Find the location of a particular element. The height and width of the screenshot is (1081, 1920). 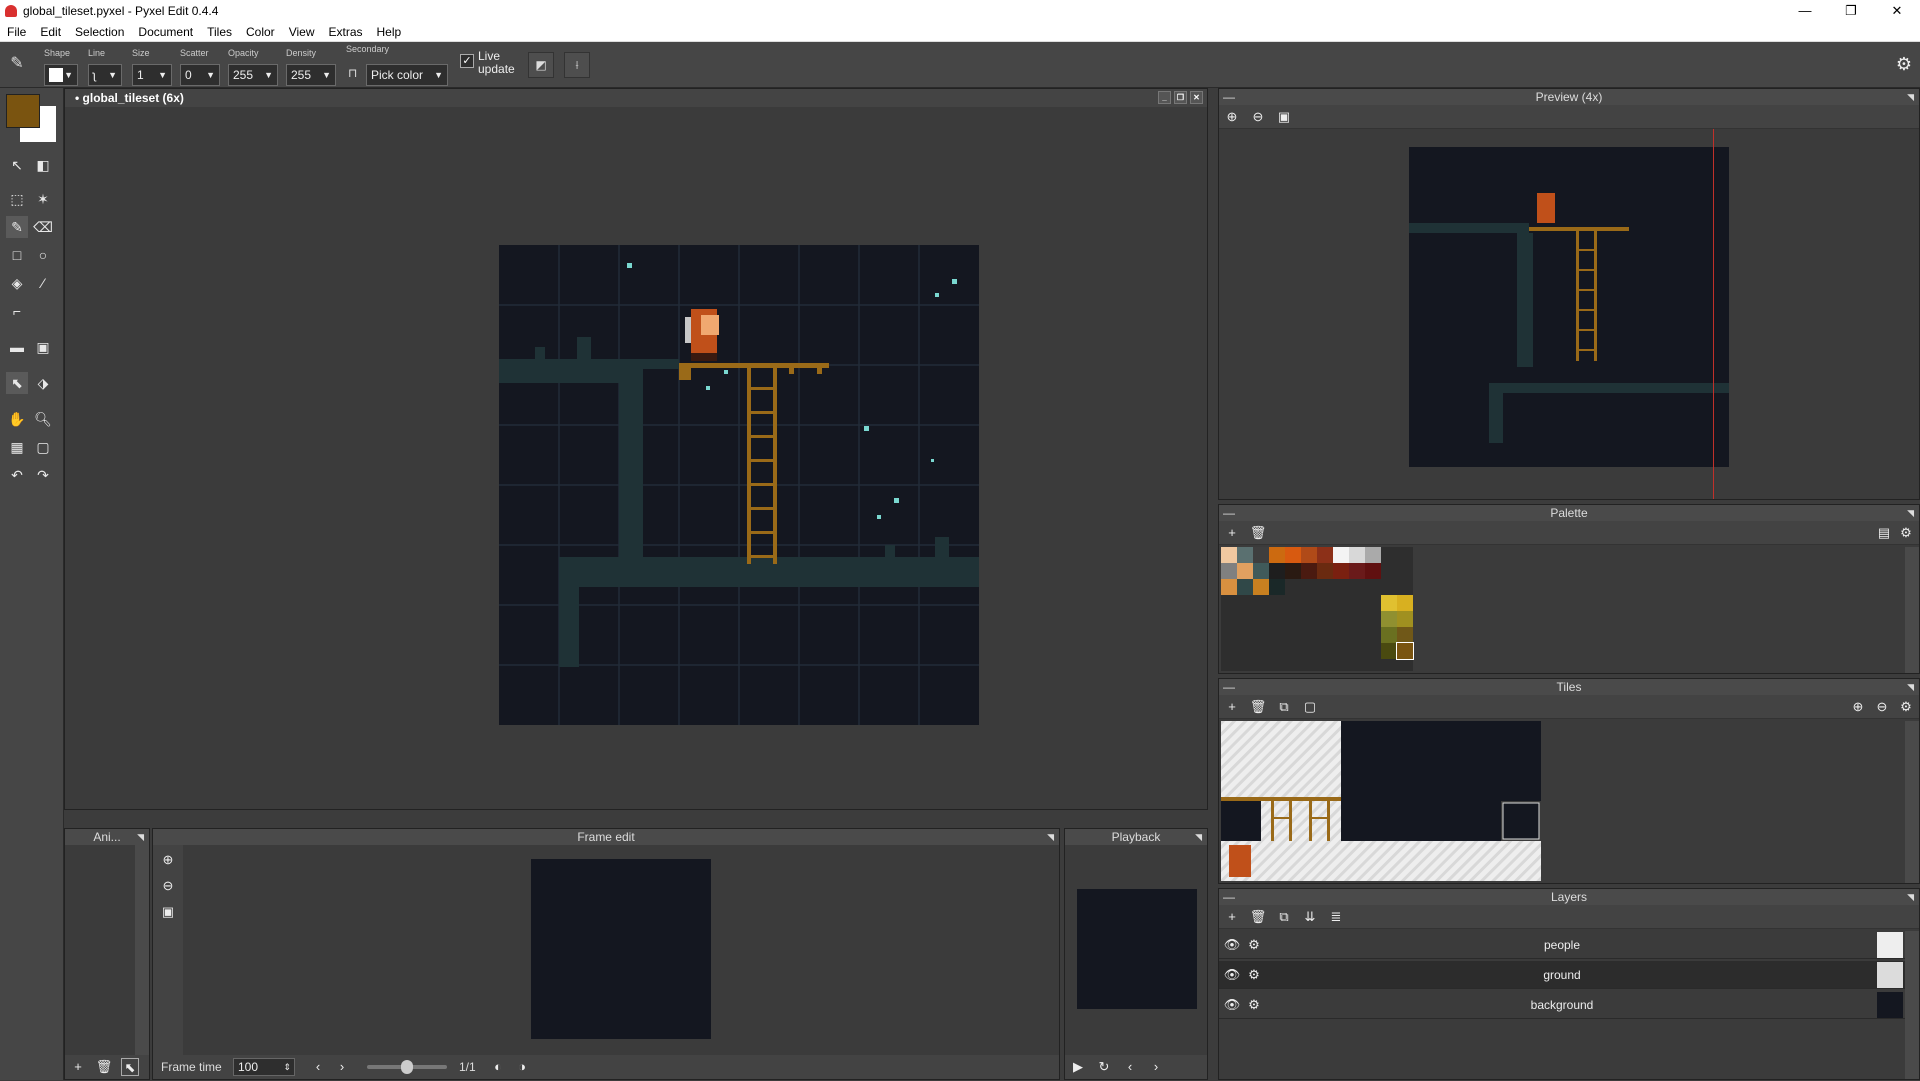

tile-select-icon: ▣ is located at coordinates (43, 347).